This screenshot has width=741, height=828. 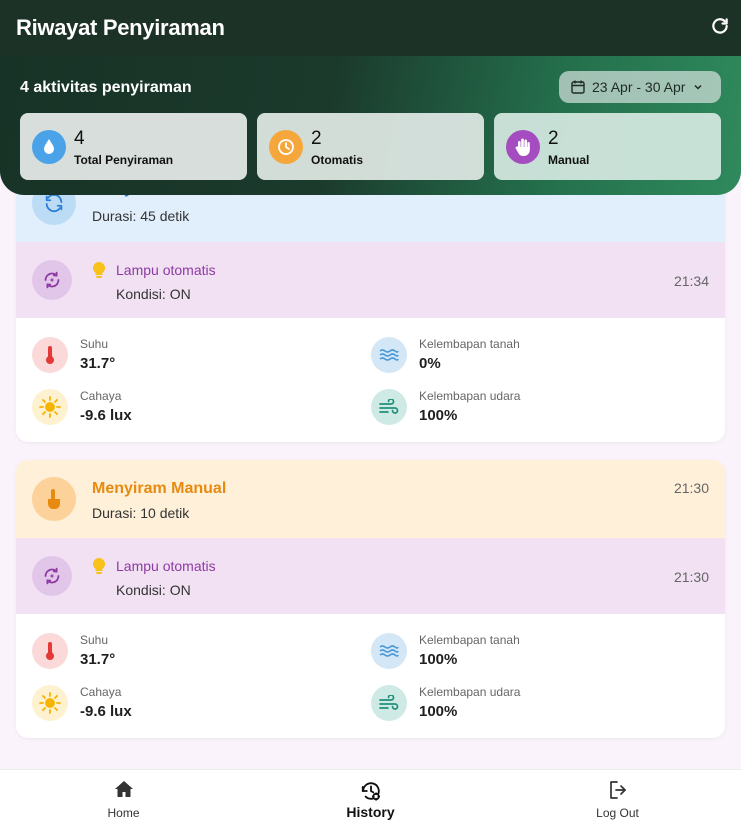 I want to click on touch-icon, so click(x=54, y=499).